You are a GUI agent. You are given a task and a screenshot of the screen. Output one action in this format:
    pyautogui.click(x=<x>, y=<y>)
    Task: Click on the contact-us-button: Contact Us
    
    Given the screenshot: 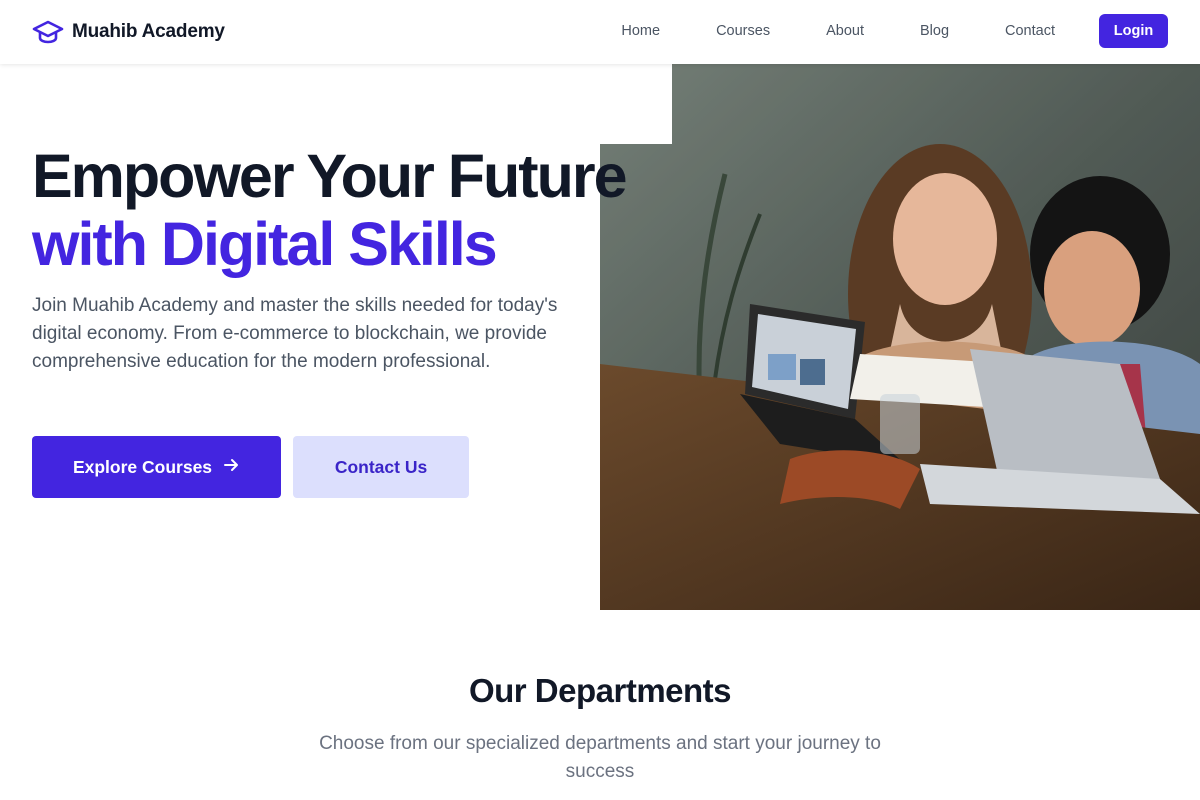 What is the action you would take?
    pyautogui.click(x=381, y=467)
    